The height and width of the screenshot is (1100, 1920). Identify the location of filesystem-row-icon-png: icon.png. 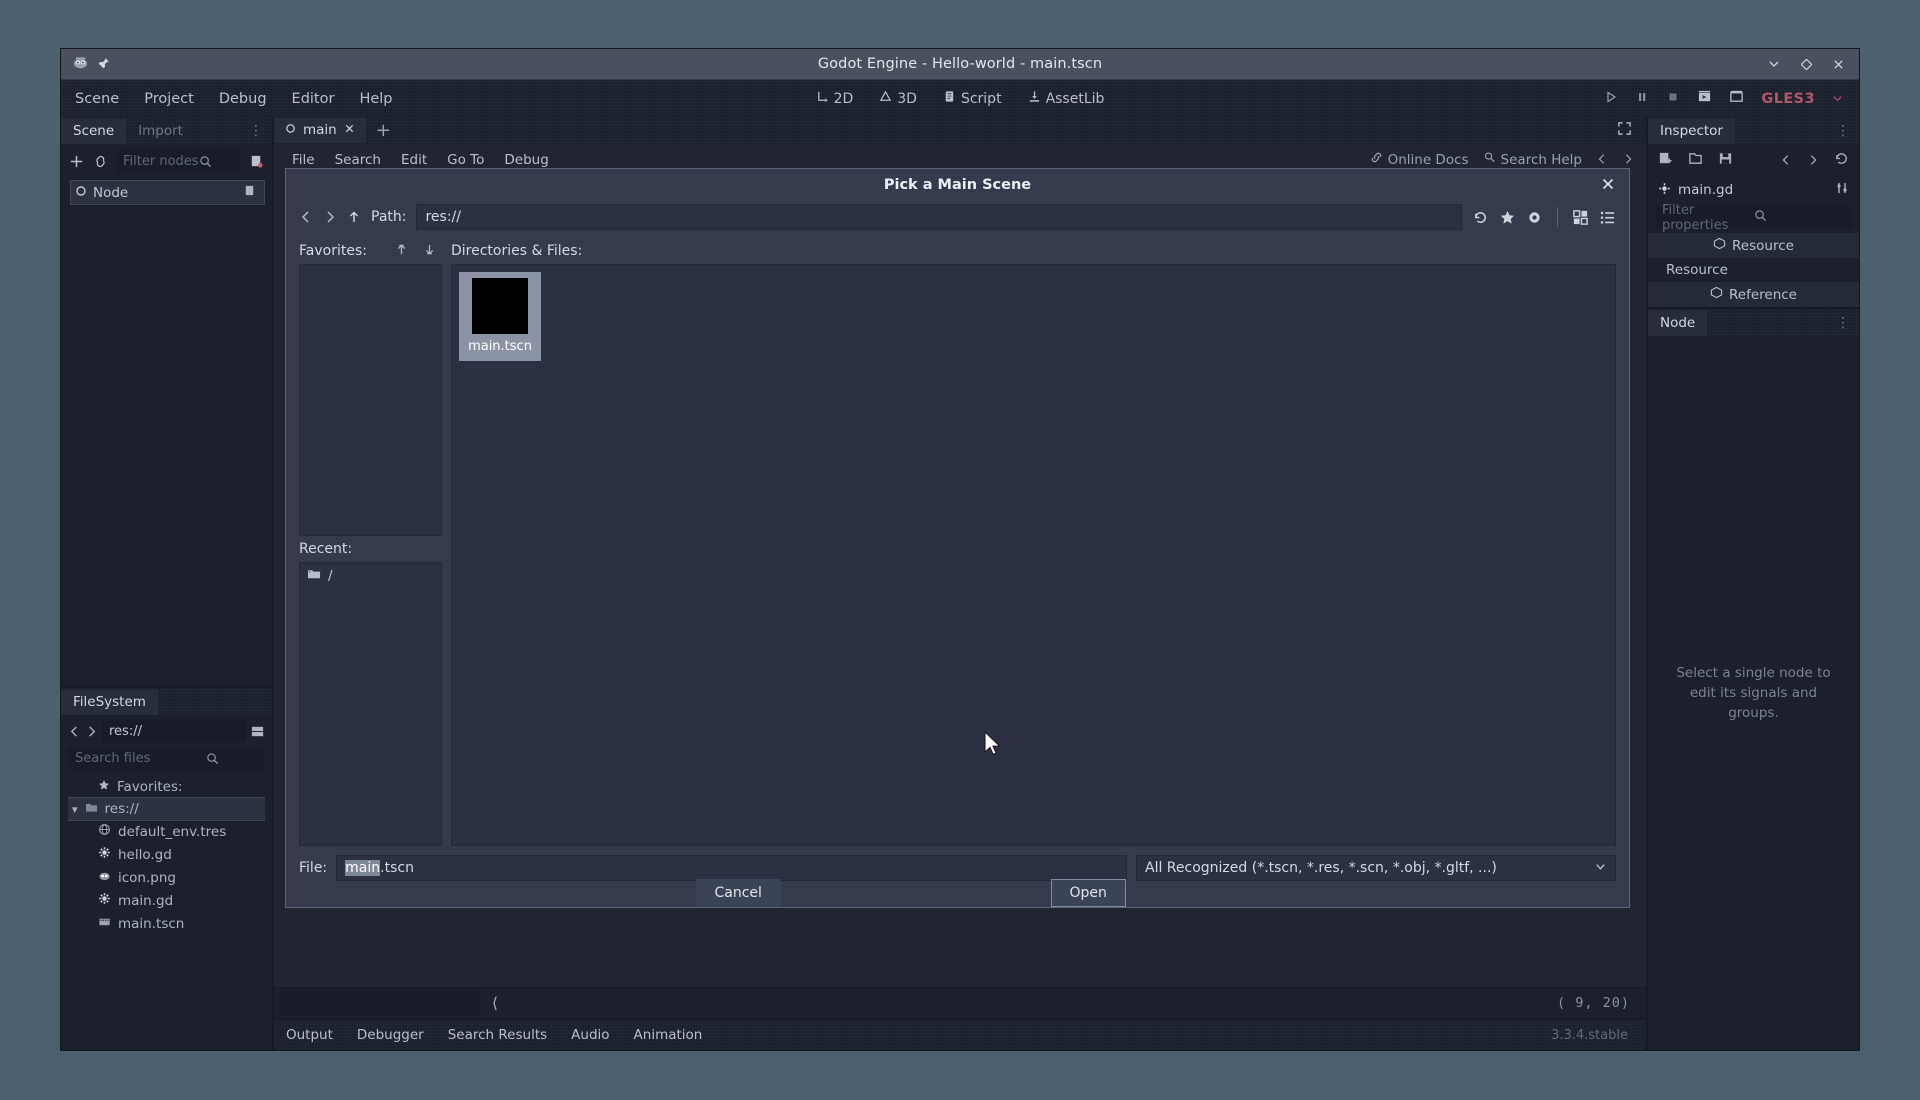
(166, 877).